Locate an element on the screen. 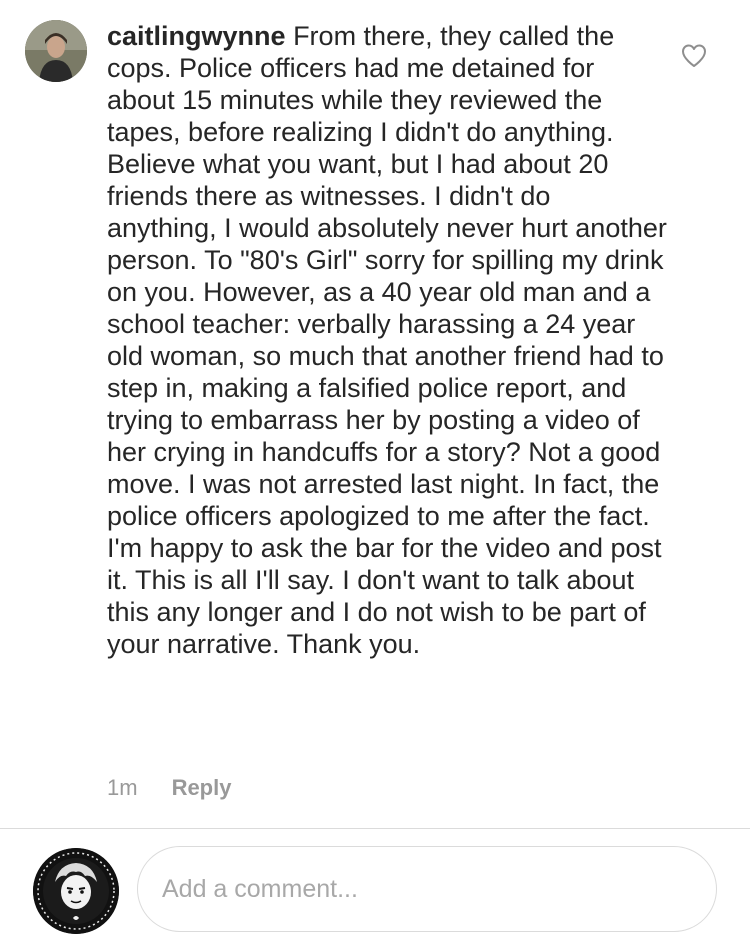 The image size is (750, 938). comment-username: caitlingwynne is located at coordinates (196, 36).